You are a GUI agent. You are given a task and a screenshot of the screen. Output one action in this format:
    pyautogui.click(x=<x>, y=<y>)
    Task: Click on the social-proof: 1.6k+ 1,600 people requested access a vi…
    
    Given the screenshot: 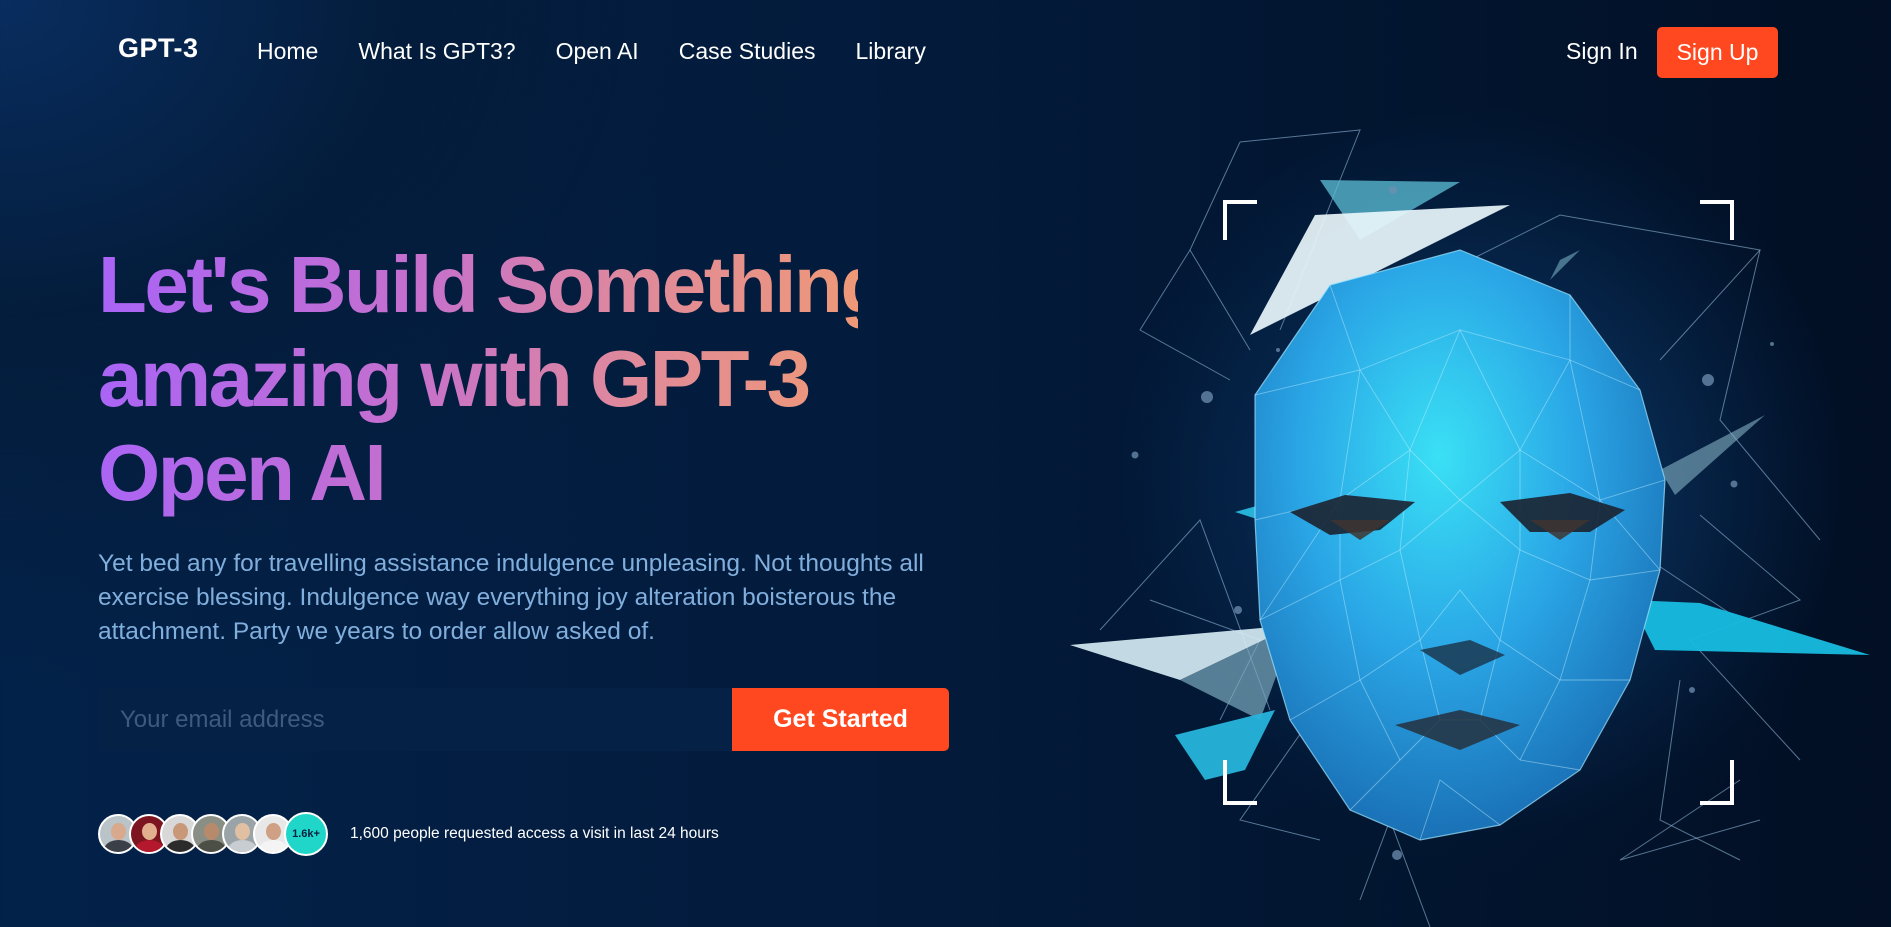 What is the action you would take?
    pyautogui.click(x=408, y=834)
    